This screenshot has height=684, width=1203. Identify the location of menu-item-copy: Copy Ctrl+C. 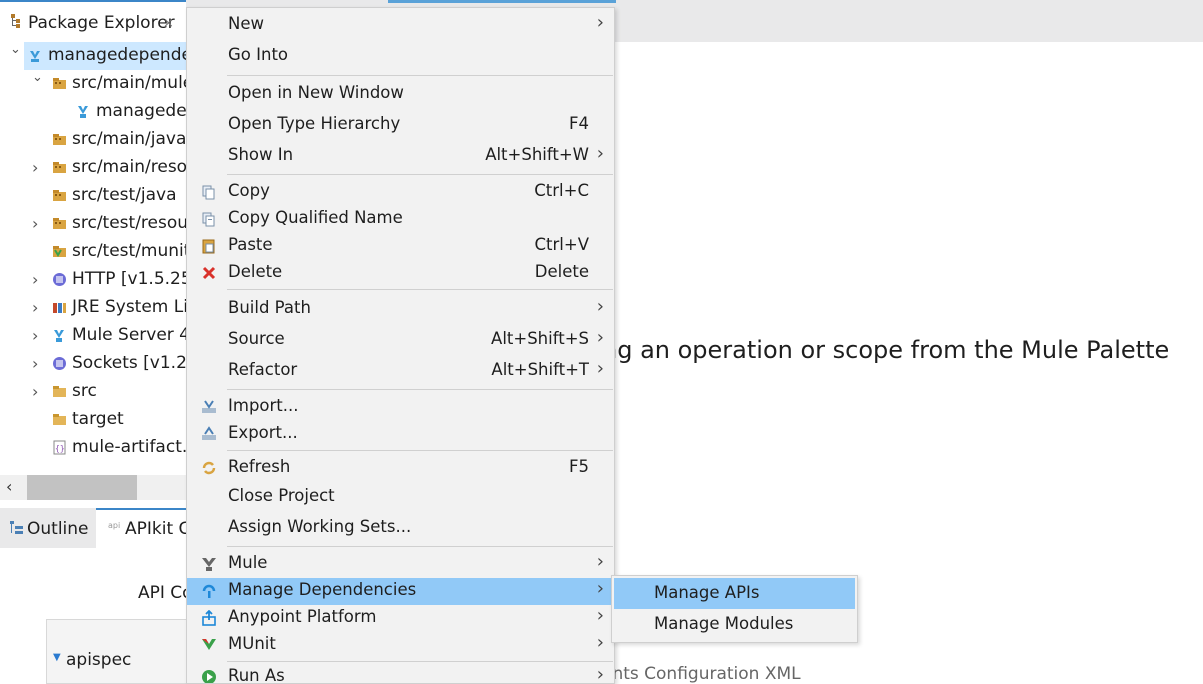
(400, 192).